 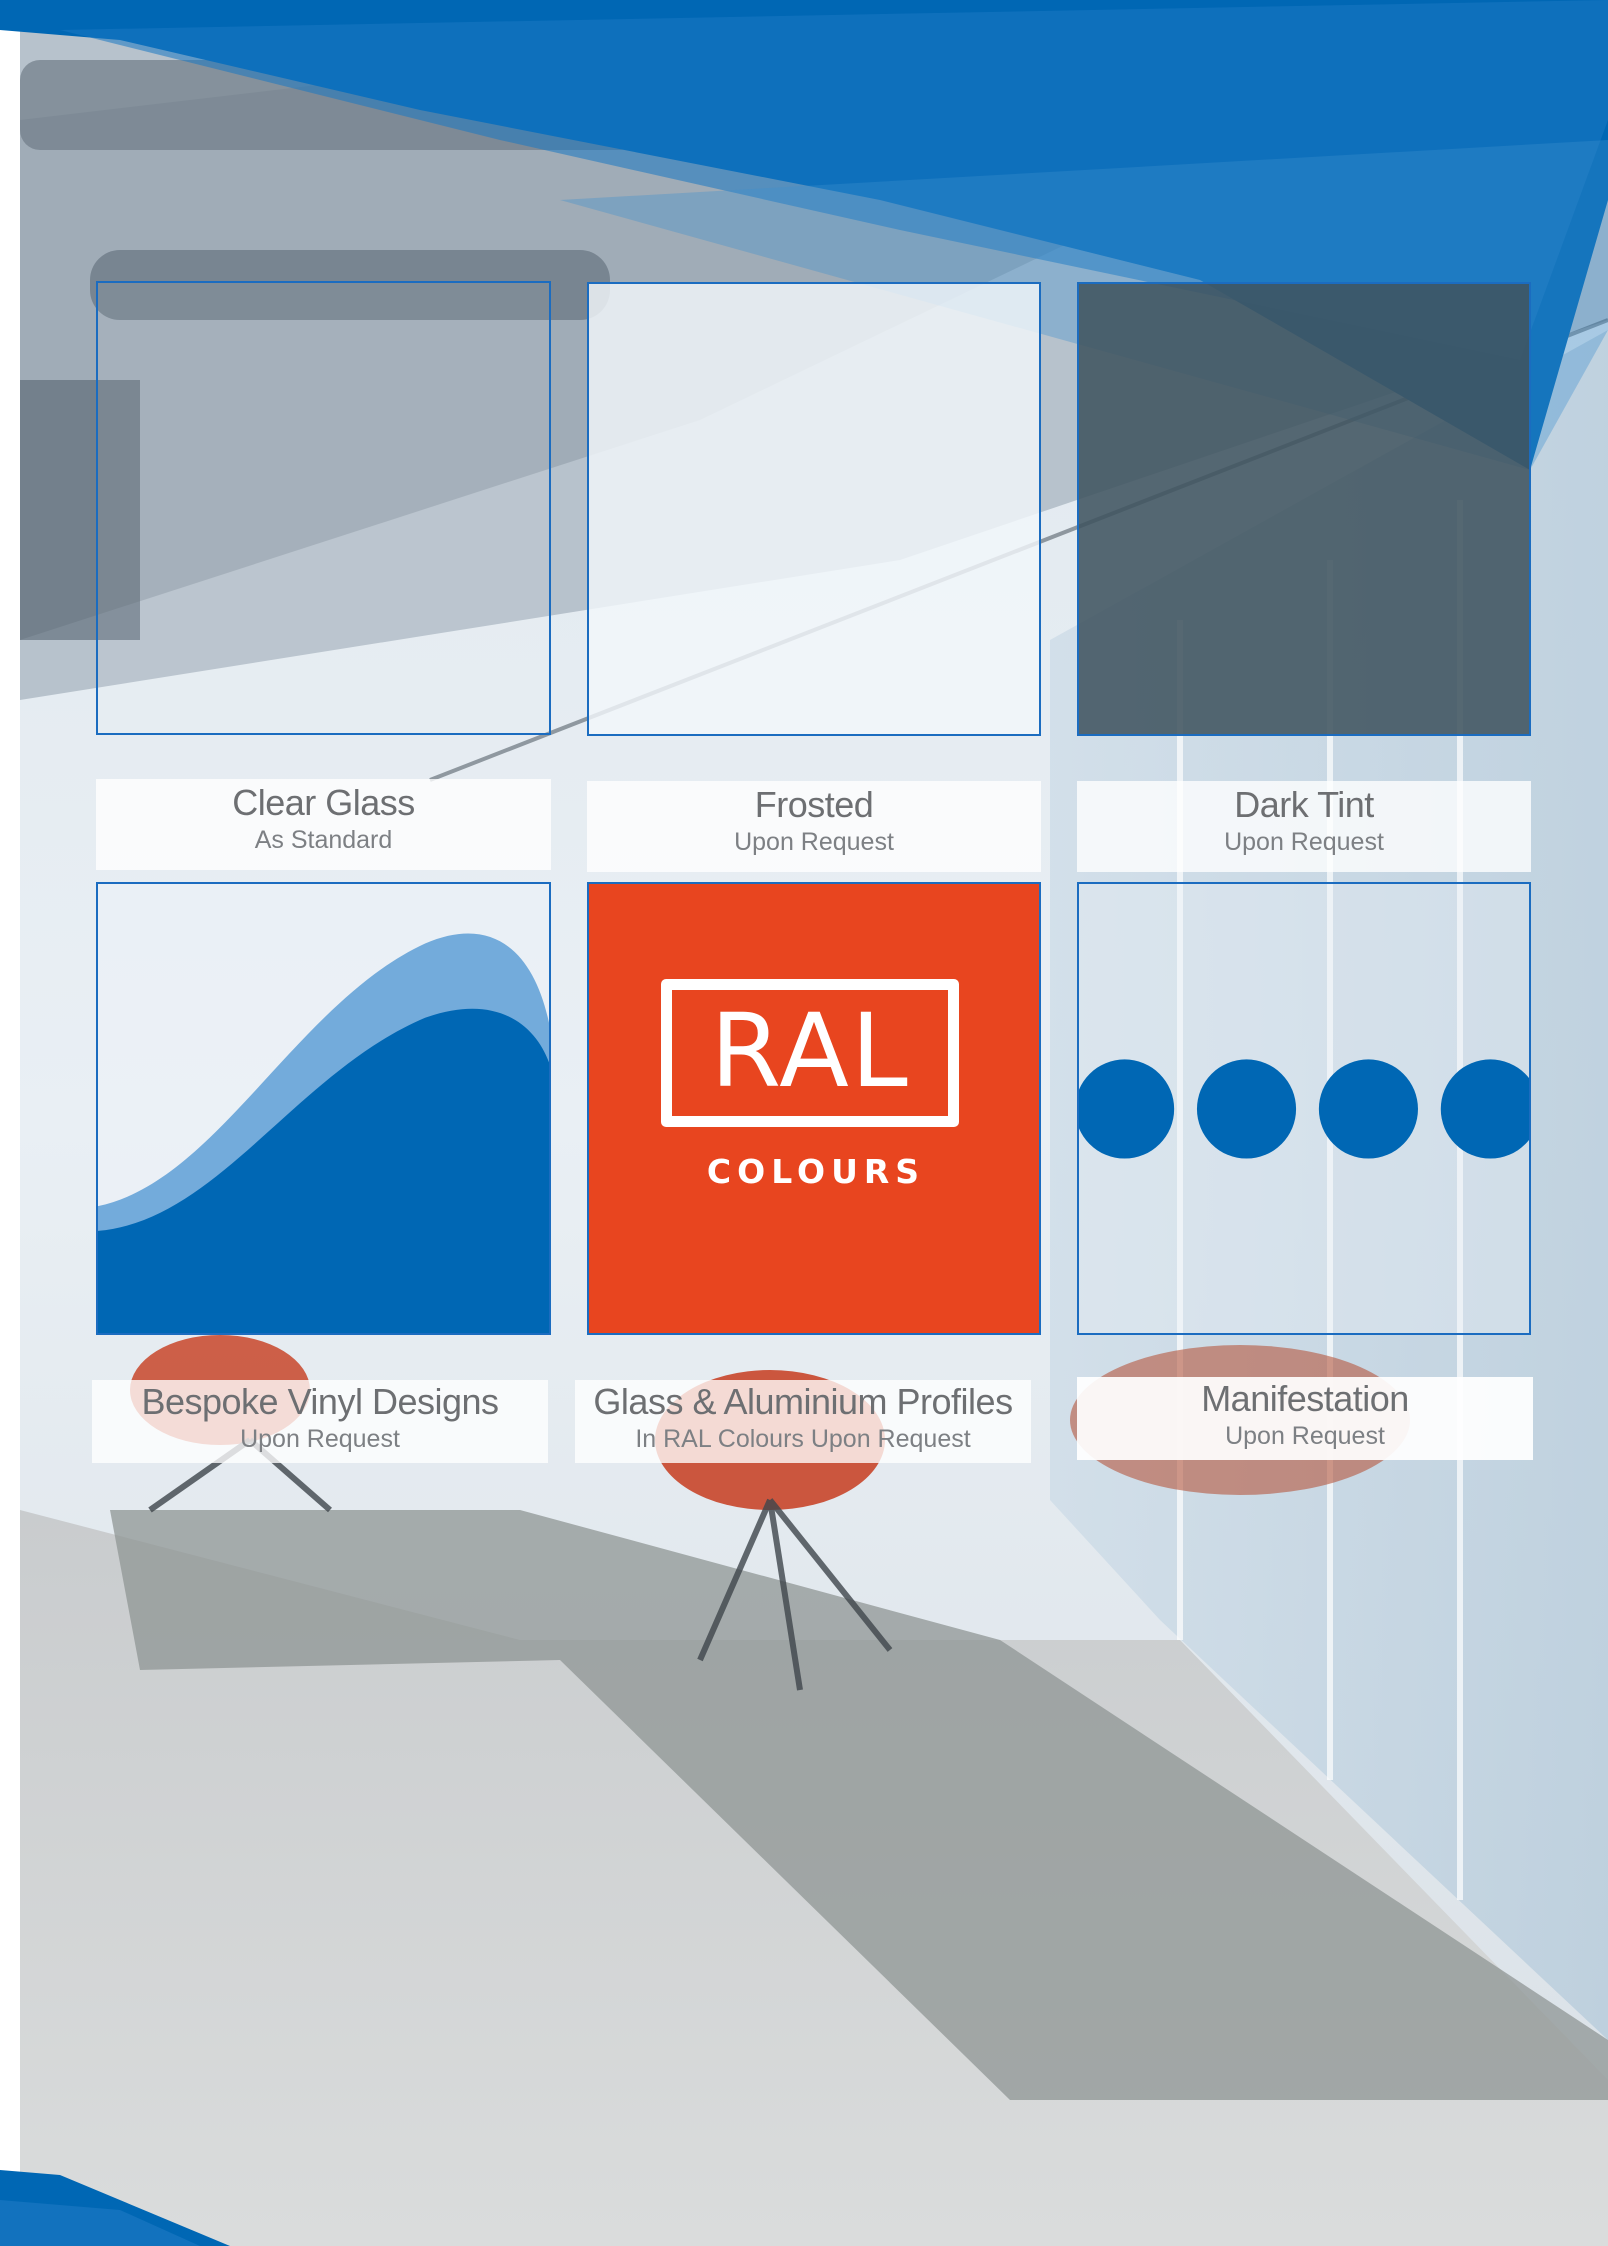 I want to click on ral-logo-box: RAL, so click(x=810, y=1053).